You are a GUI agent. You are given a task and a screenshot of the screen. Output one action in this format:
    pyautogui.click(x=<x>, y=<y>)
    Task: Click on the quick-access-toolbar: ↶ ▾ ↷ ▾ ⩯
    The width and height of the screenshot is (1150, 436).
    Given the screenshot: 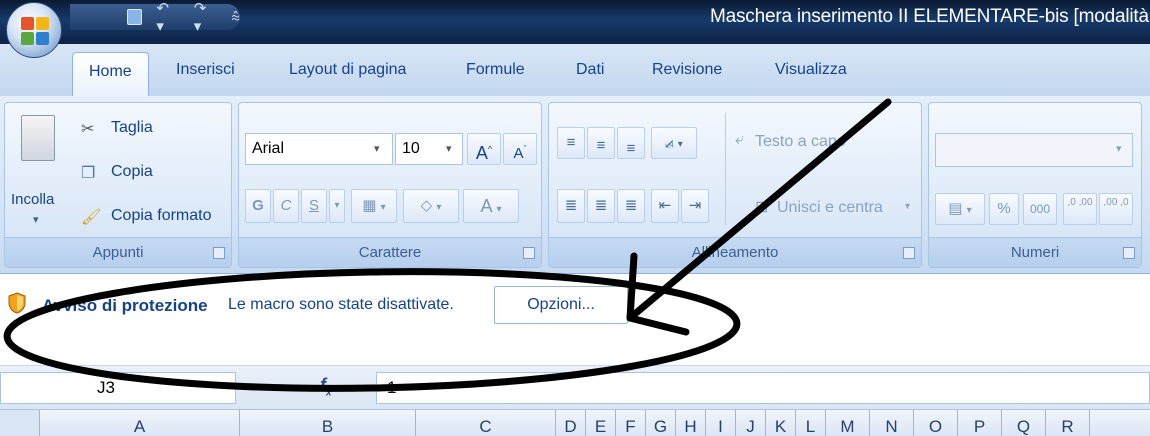 What is the action you would take?
    pyautogui.click(x=155, y=17)
    